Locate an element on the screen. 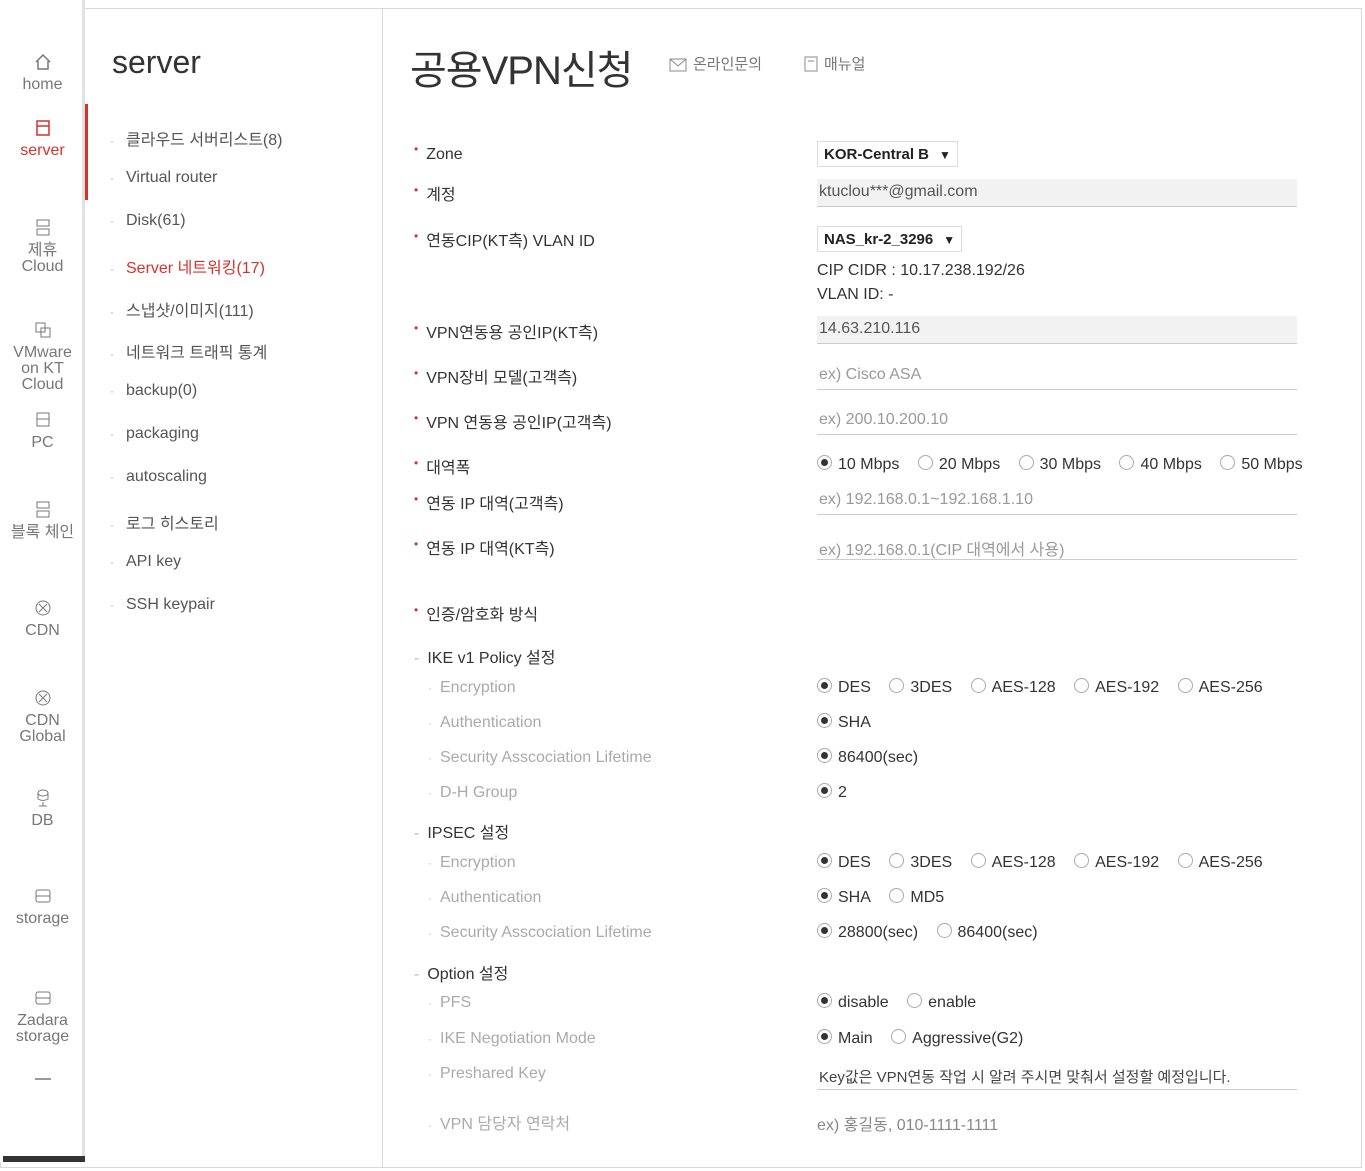 The image size is (1365, 1171). rail-item-storage: storage is located at coordinates (42, 906).